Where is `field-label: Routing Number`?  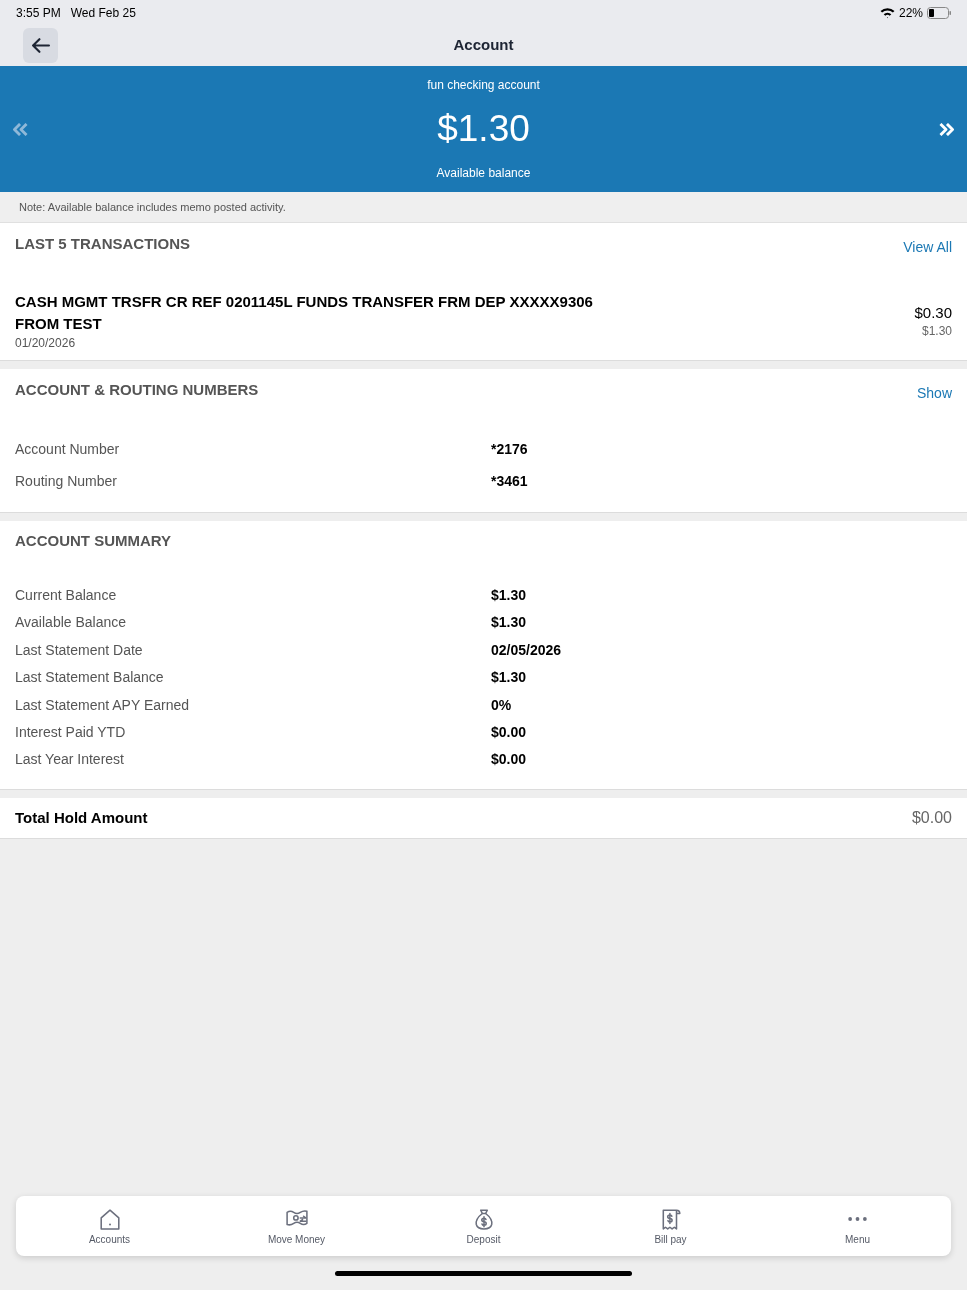 field-label: Routing Number is located at coordinates (66, 481).